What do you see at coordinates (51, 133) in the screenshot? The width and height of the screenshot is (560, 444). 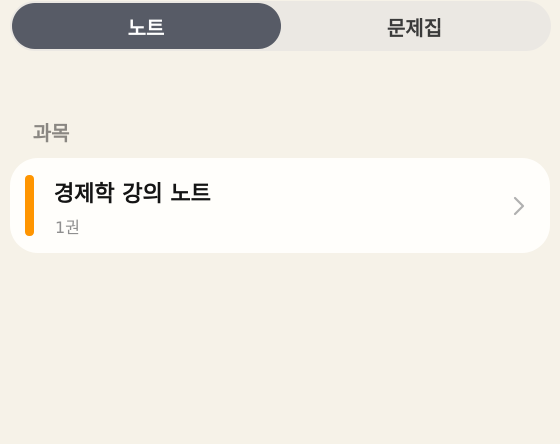 I see `section-title-subjects: 과목` at bounding box center [51, 133].